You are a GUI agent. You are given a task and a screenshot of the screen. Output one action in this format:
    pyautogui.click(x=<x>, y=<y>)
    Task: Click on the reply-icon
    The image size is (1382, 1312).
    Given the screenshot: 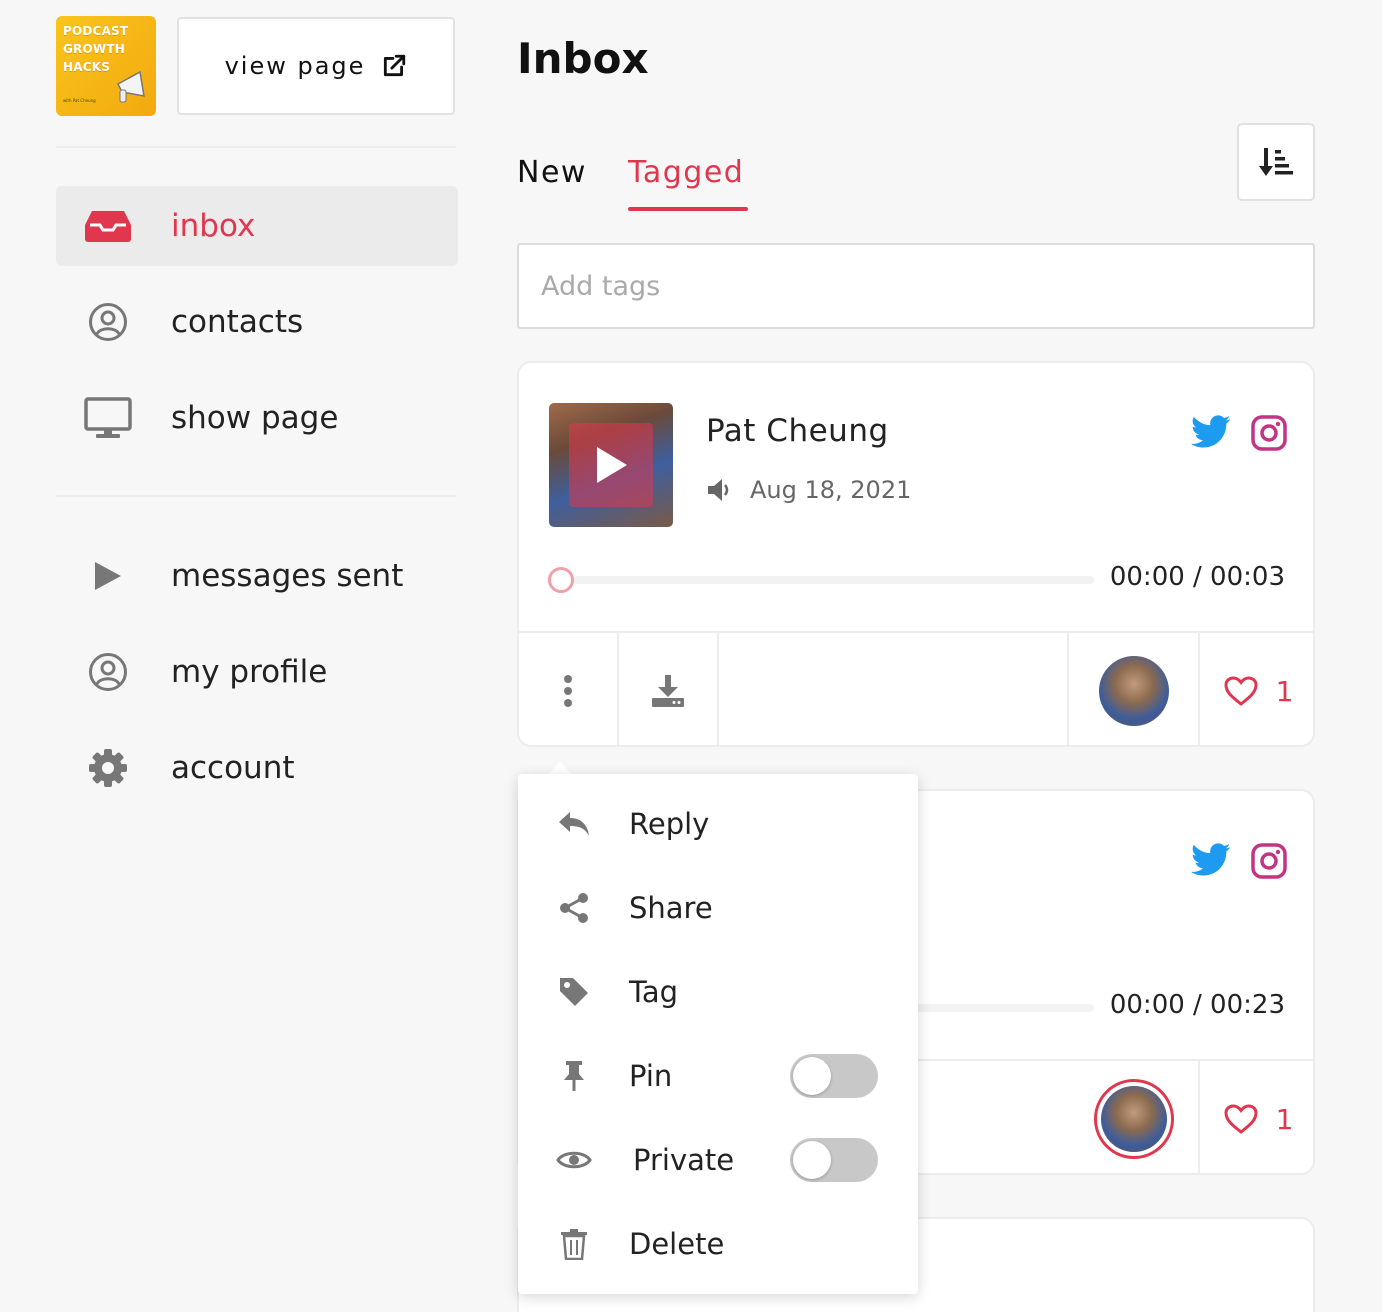 What is the action you would take?
    pyautogui.click(x=574, y=824)
    